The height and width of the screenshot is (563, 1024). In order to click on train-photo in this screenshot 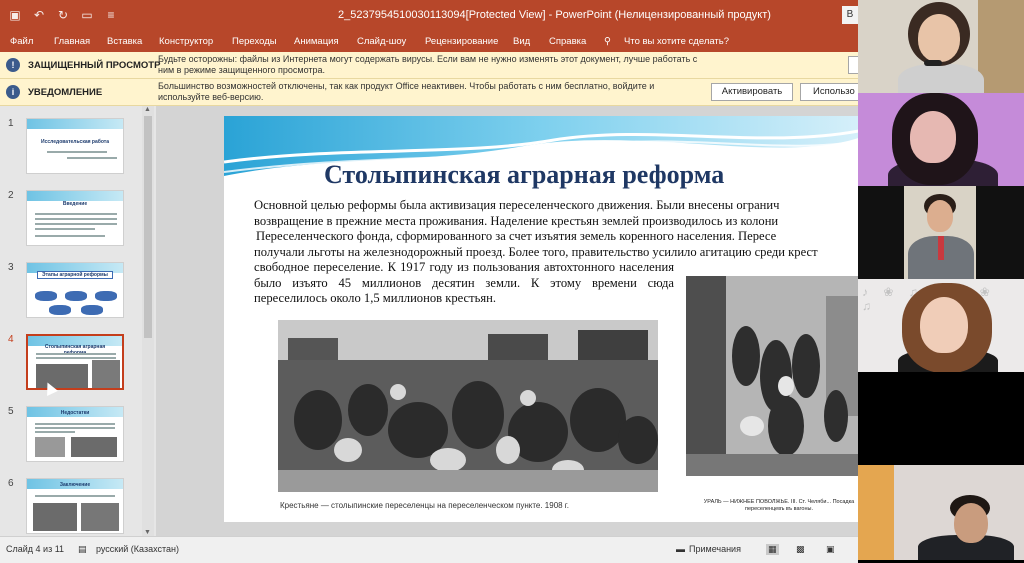, I will do `click(772, 376)`.